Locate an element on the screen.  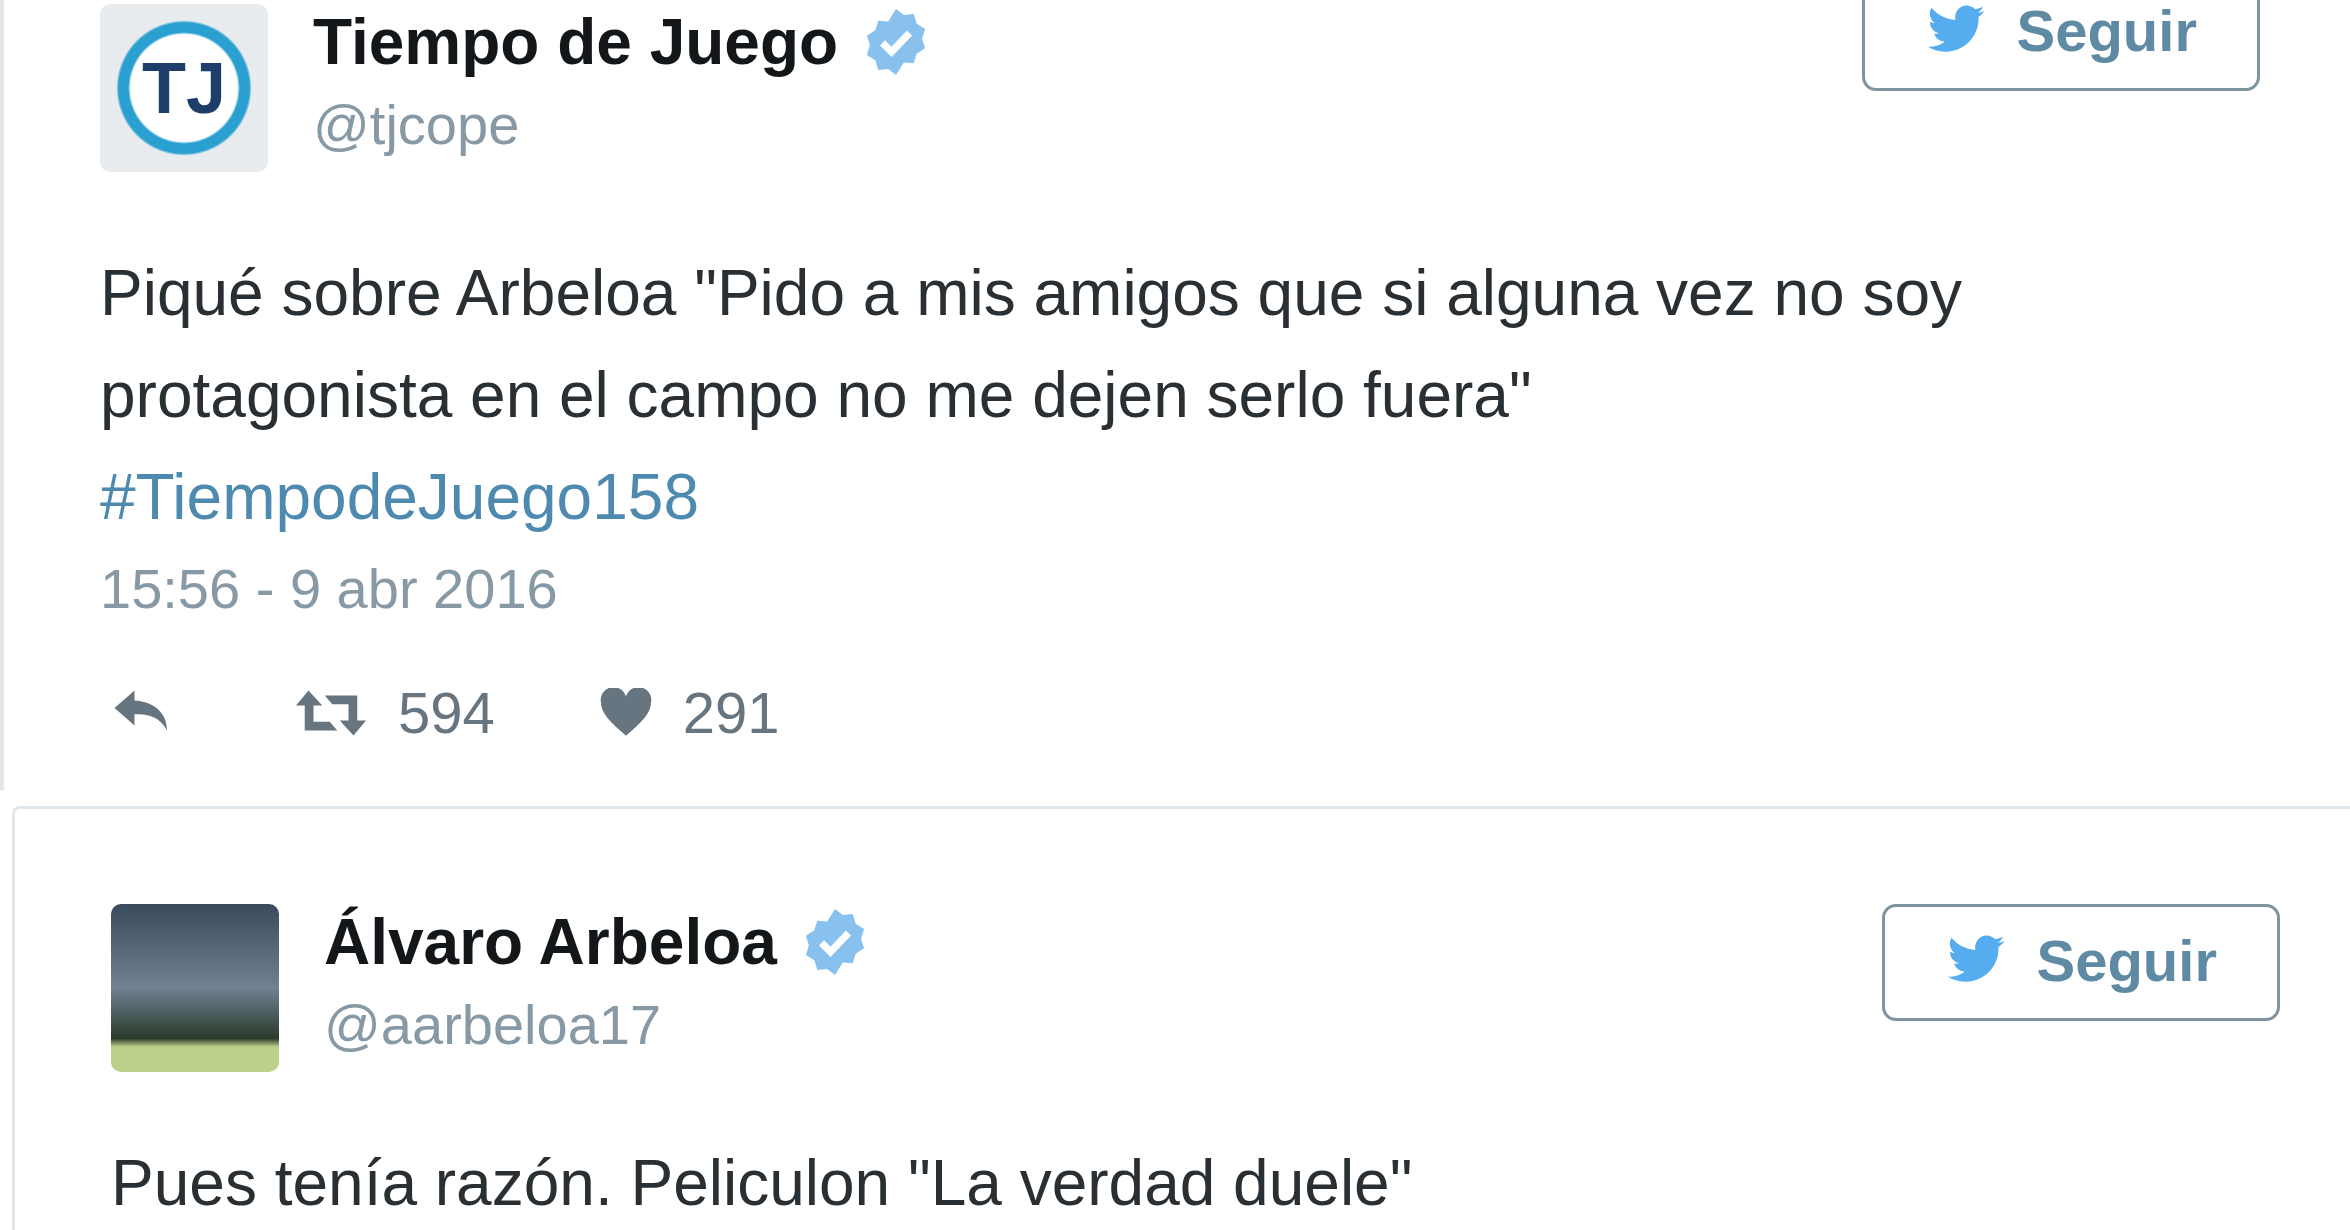
hashtag-link: #TiempodeJuego158 is located at coordinates (1180, 497).